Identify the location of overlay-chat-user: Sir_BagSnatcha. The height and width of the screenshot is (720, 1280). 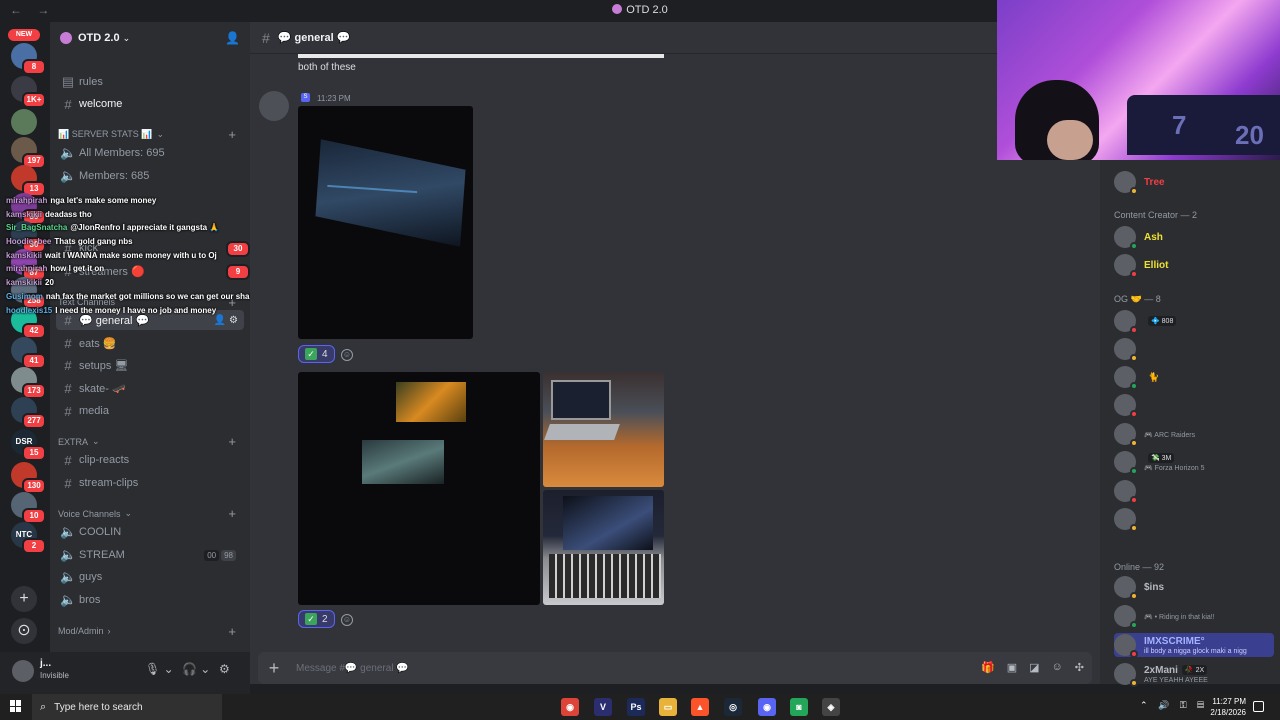
(37, 228).